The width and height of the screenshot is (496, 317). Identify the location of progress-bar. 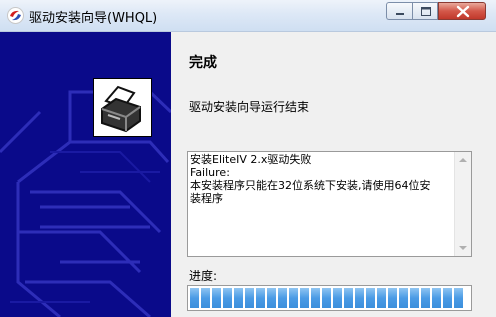
(329, 298).